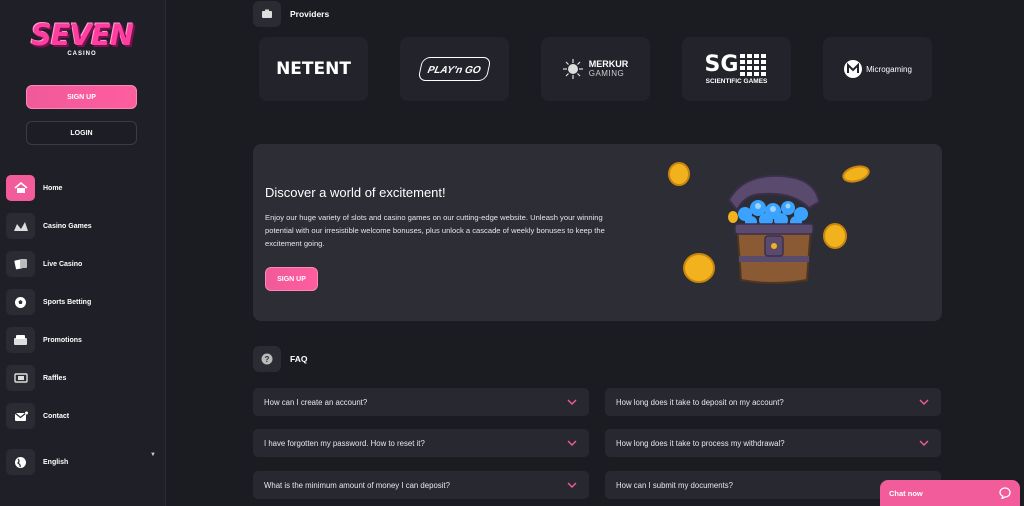 The width and height of the screenshot is (1024, 506). What do you see at coordinates (81, 378) in the screenshot?
I see `sidebar-item-raffles: Raffles` at bounding box center [81, 378].